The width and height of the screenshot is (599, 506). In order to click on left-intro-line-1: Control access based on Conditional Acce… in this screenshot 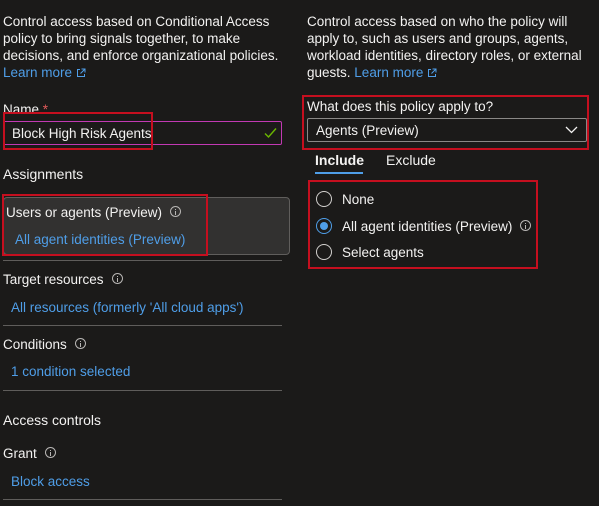, I will do `click(136, 21)`.